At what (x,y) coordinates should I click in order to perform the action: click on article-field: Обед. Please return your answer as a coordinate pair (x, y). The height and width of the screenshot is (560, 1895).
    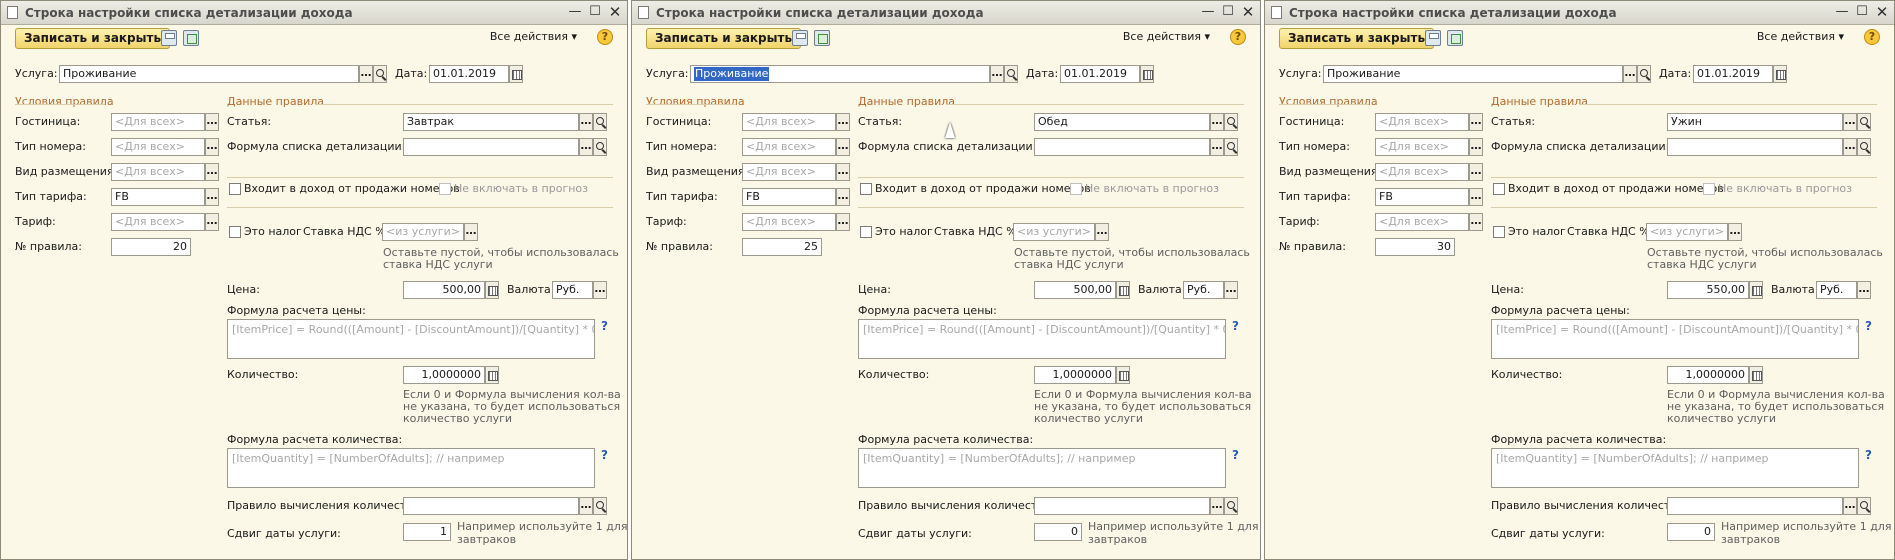
    Looking at the image, I should click on (1122, 122).